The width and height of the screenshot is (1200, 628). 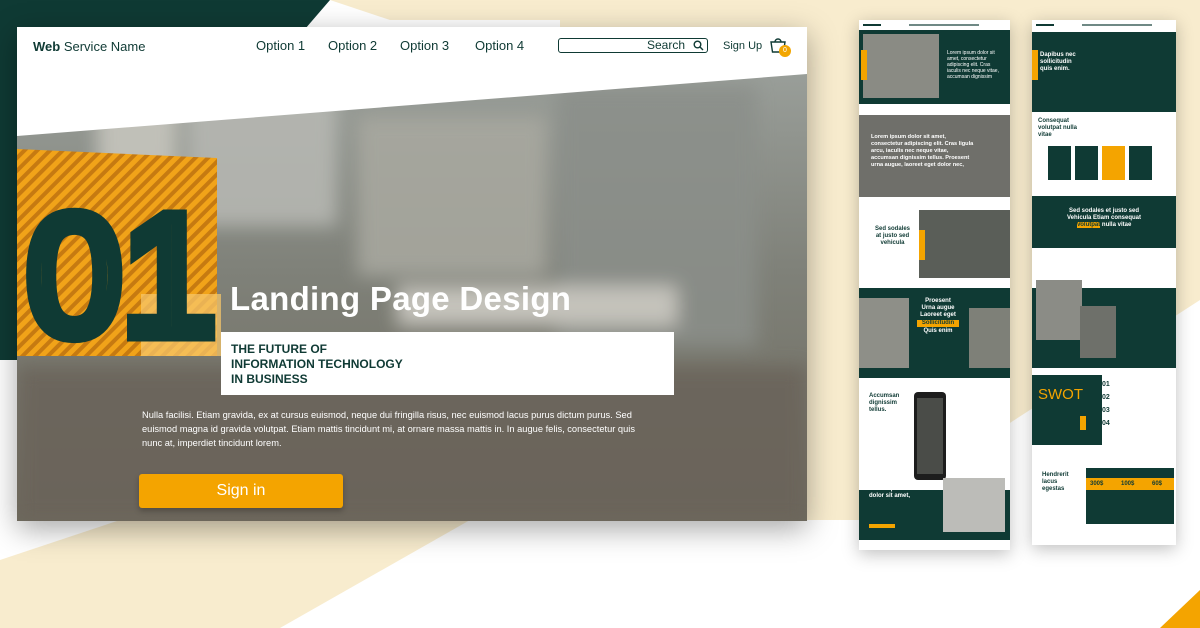 I want to click on m2-b3-l1: Vehicula Etiam consequat, so click(x=1104, y=218).